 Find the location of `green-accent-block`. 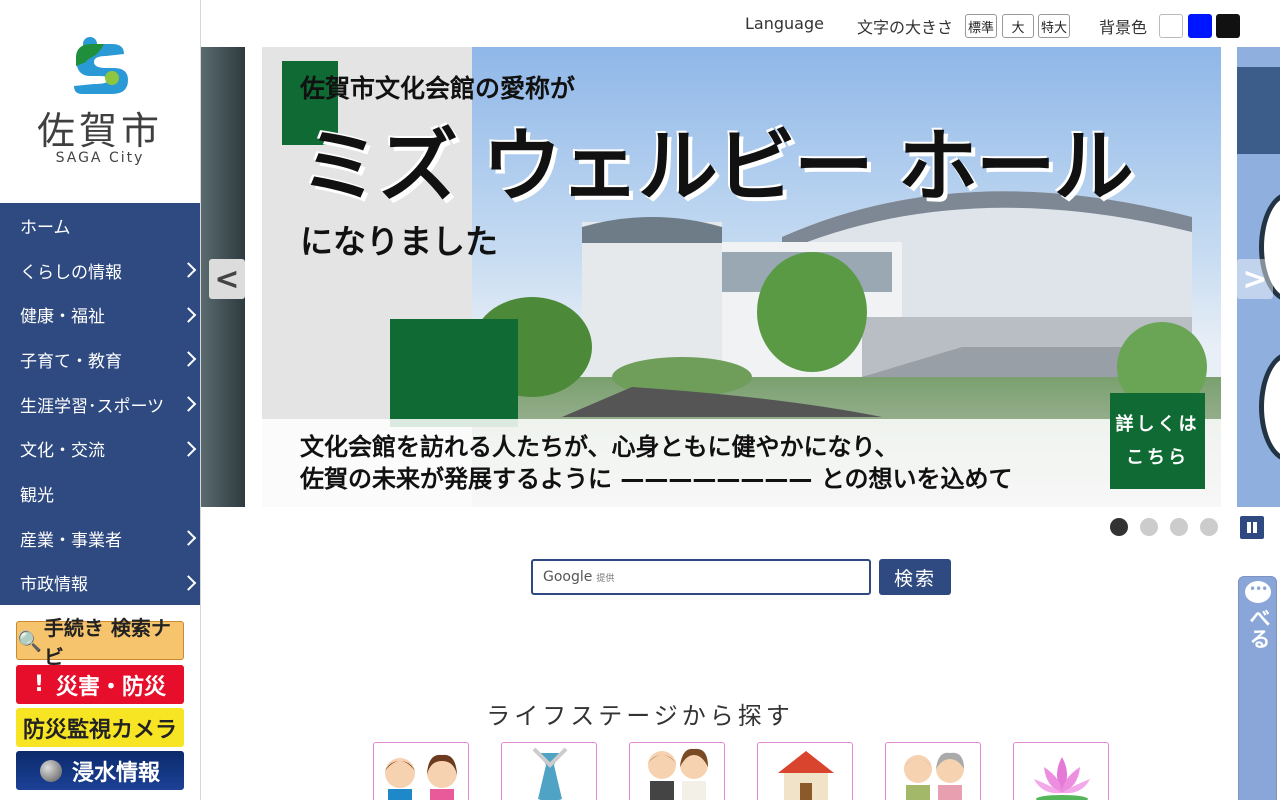

green-accent-block is located at coordinates (454, 373).